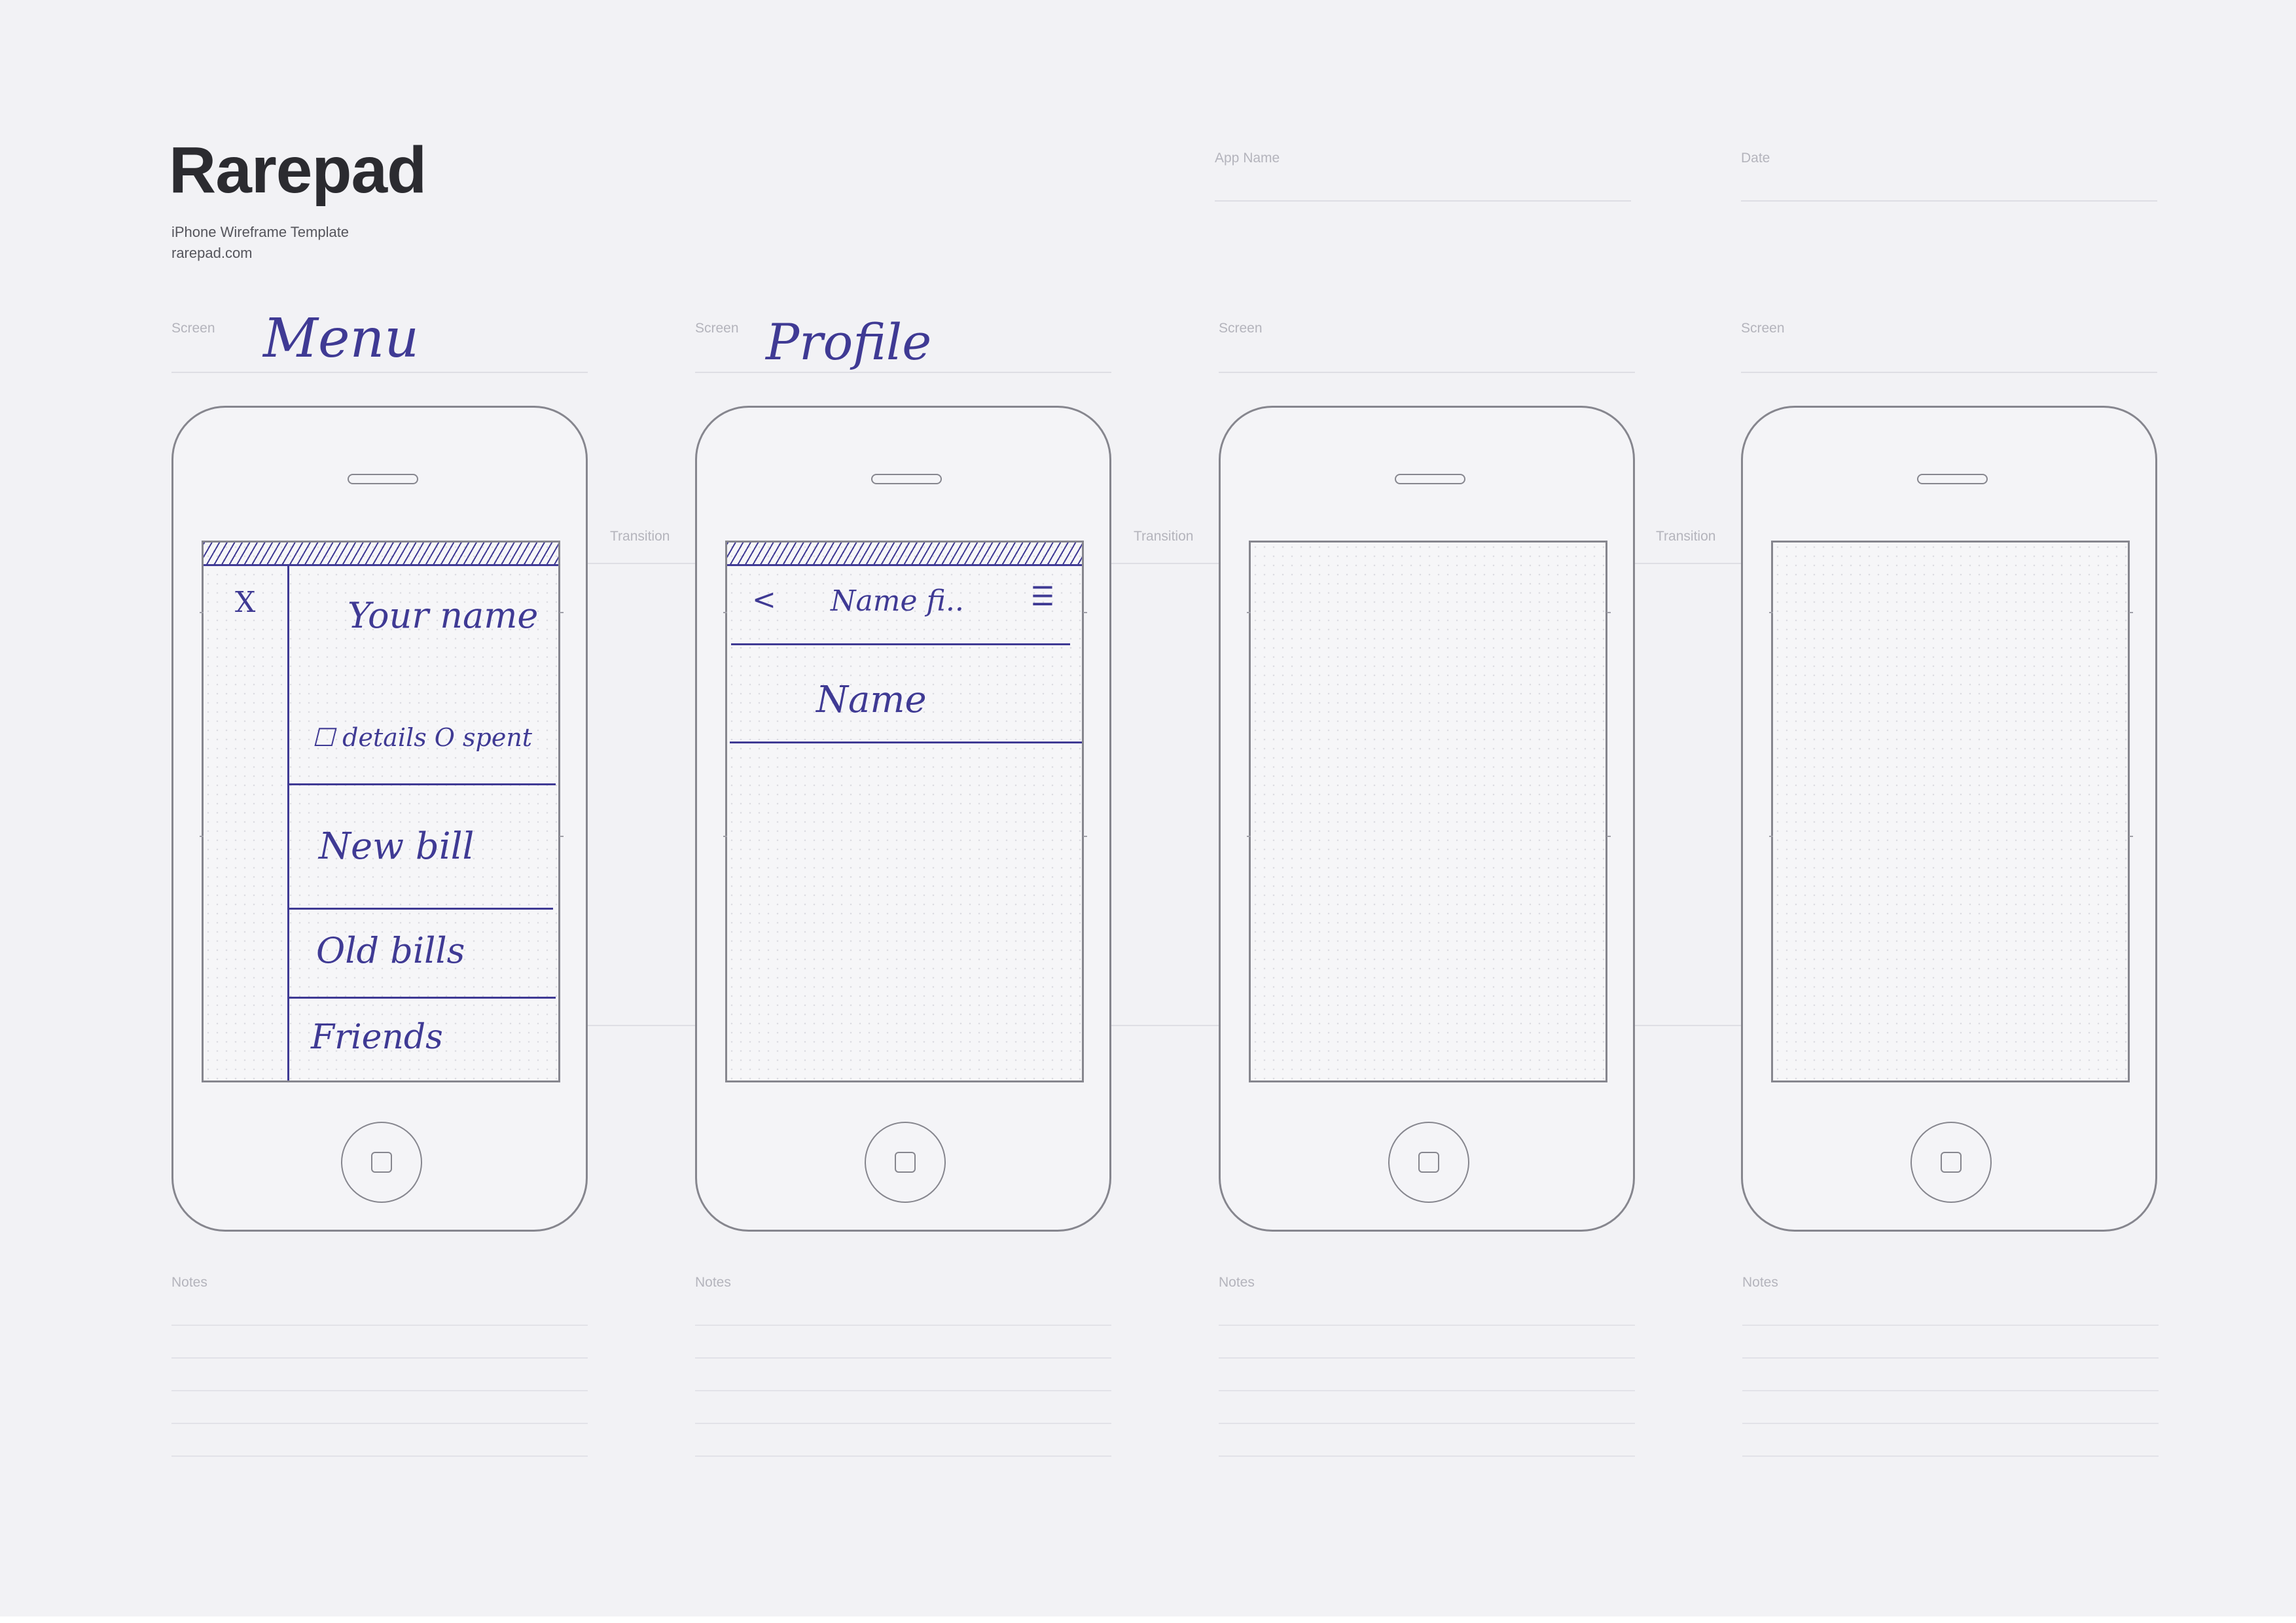 Image resolution: width=2296 pixels, height=1623 pixels. What do you see at coordinates (1042, 597) in the screenshot?
I see `menu-icon: ☰` at bounding box center [1042, 597].